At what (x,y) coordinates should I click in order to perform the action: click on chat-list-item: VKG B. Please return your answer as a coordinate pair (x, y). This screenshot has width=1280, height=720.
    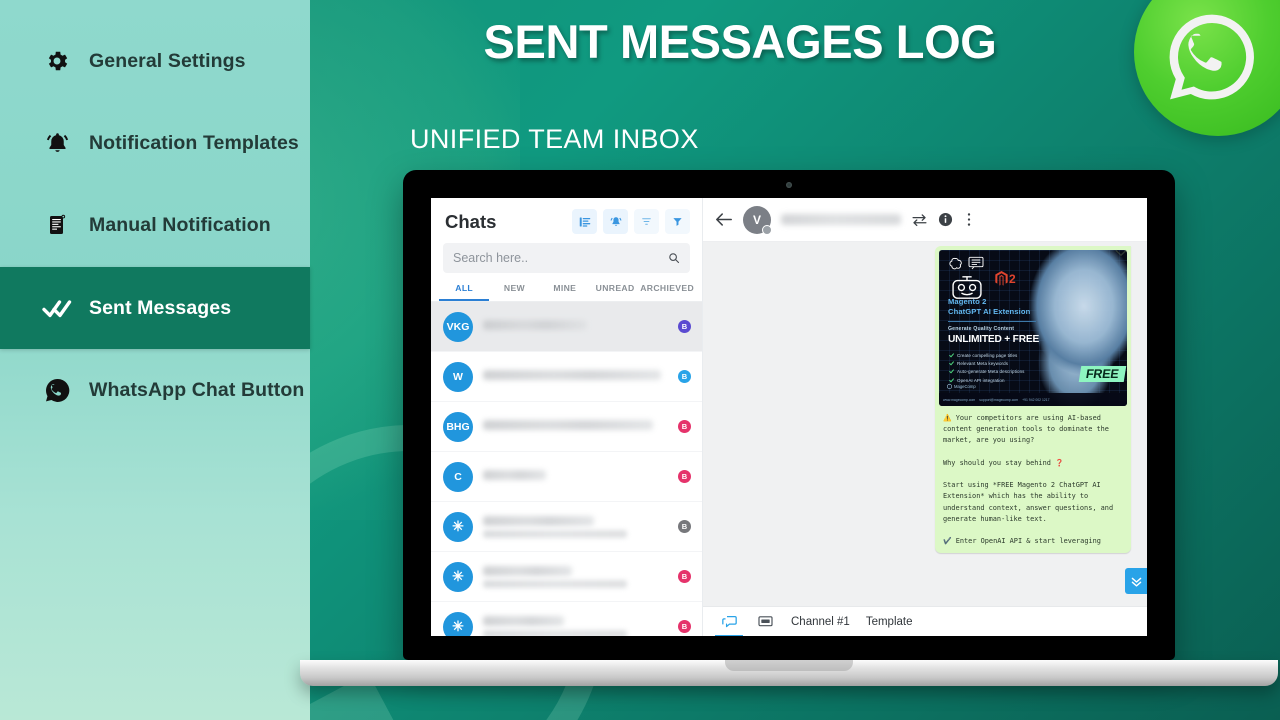
    Looking at the image, I should click on (566, 327).